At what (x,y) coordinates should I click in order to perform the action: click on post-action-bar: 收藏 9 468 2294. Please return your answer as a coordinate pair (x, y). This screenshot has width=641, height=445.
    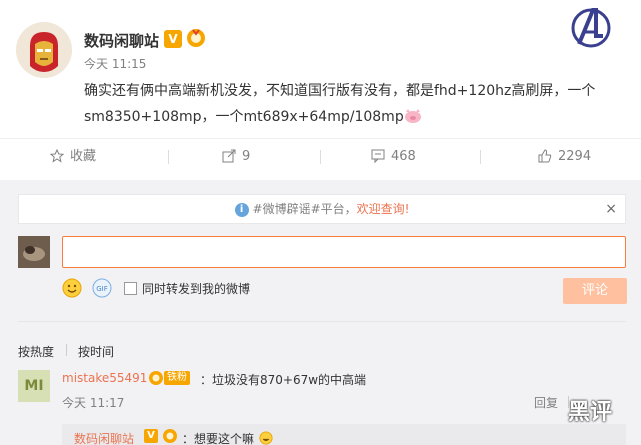
    Looking at the image, I should click on (320, 156).